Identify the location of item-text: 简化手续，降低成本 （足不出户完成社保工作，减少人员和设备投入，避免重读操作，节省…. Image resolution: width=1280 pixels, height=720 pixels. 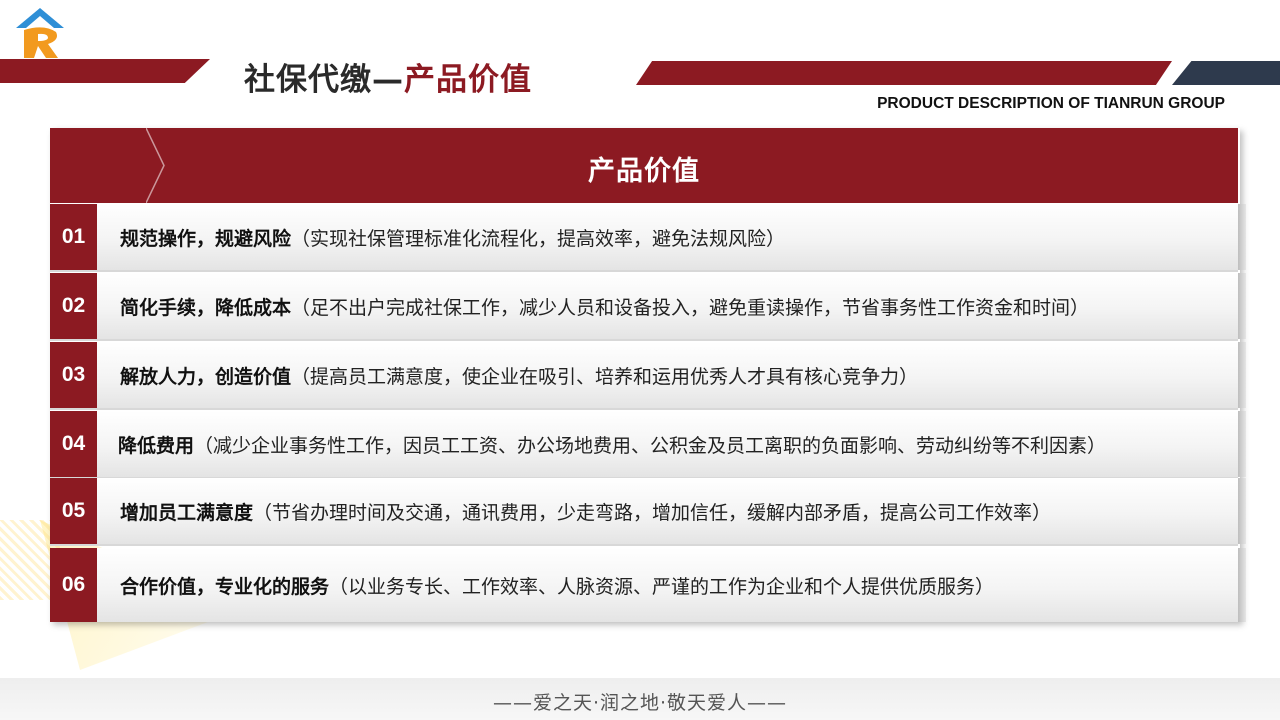
(604, 306).